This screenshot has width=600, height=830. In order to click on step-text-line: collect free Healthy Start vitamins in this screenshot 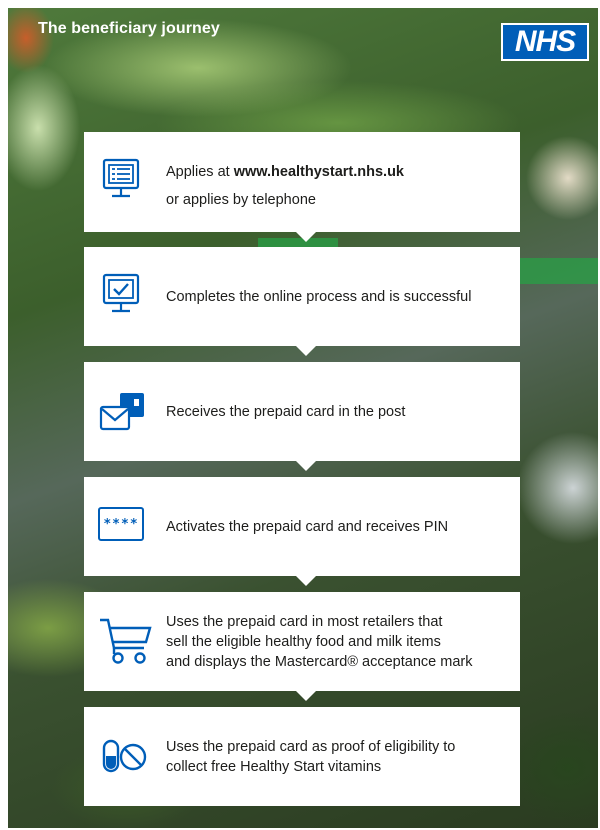, I will do `click(274, 767)`.